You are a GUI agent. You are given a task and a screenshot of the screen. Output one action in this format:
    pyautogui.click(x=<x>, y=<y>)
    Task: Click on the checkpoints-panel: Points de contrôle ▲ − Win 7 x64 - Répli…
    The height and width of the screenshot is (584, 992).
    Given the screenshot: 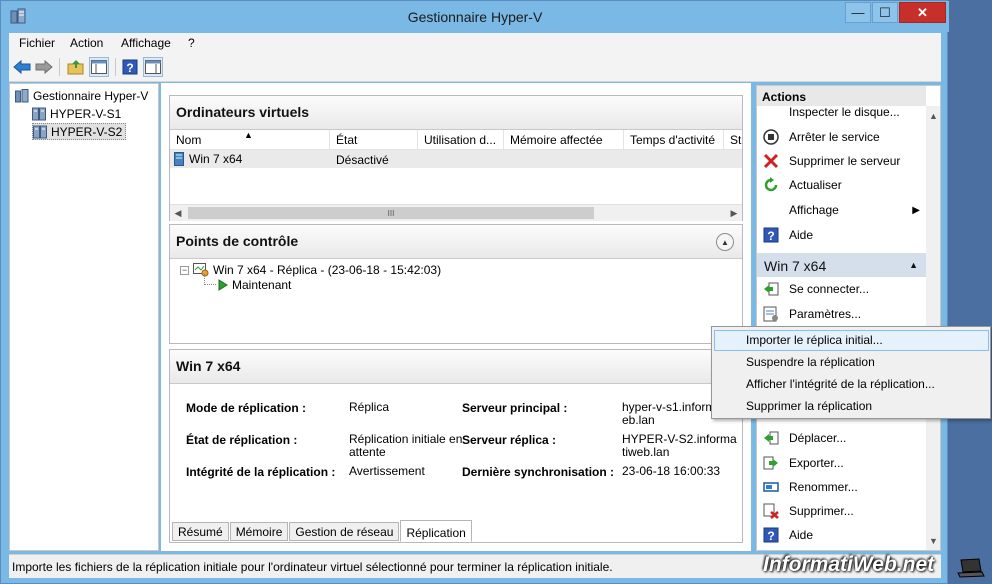 What is the action you would take?
    pyautogui.click(x=456, y=284)
    